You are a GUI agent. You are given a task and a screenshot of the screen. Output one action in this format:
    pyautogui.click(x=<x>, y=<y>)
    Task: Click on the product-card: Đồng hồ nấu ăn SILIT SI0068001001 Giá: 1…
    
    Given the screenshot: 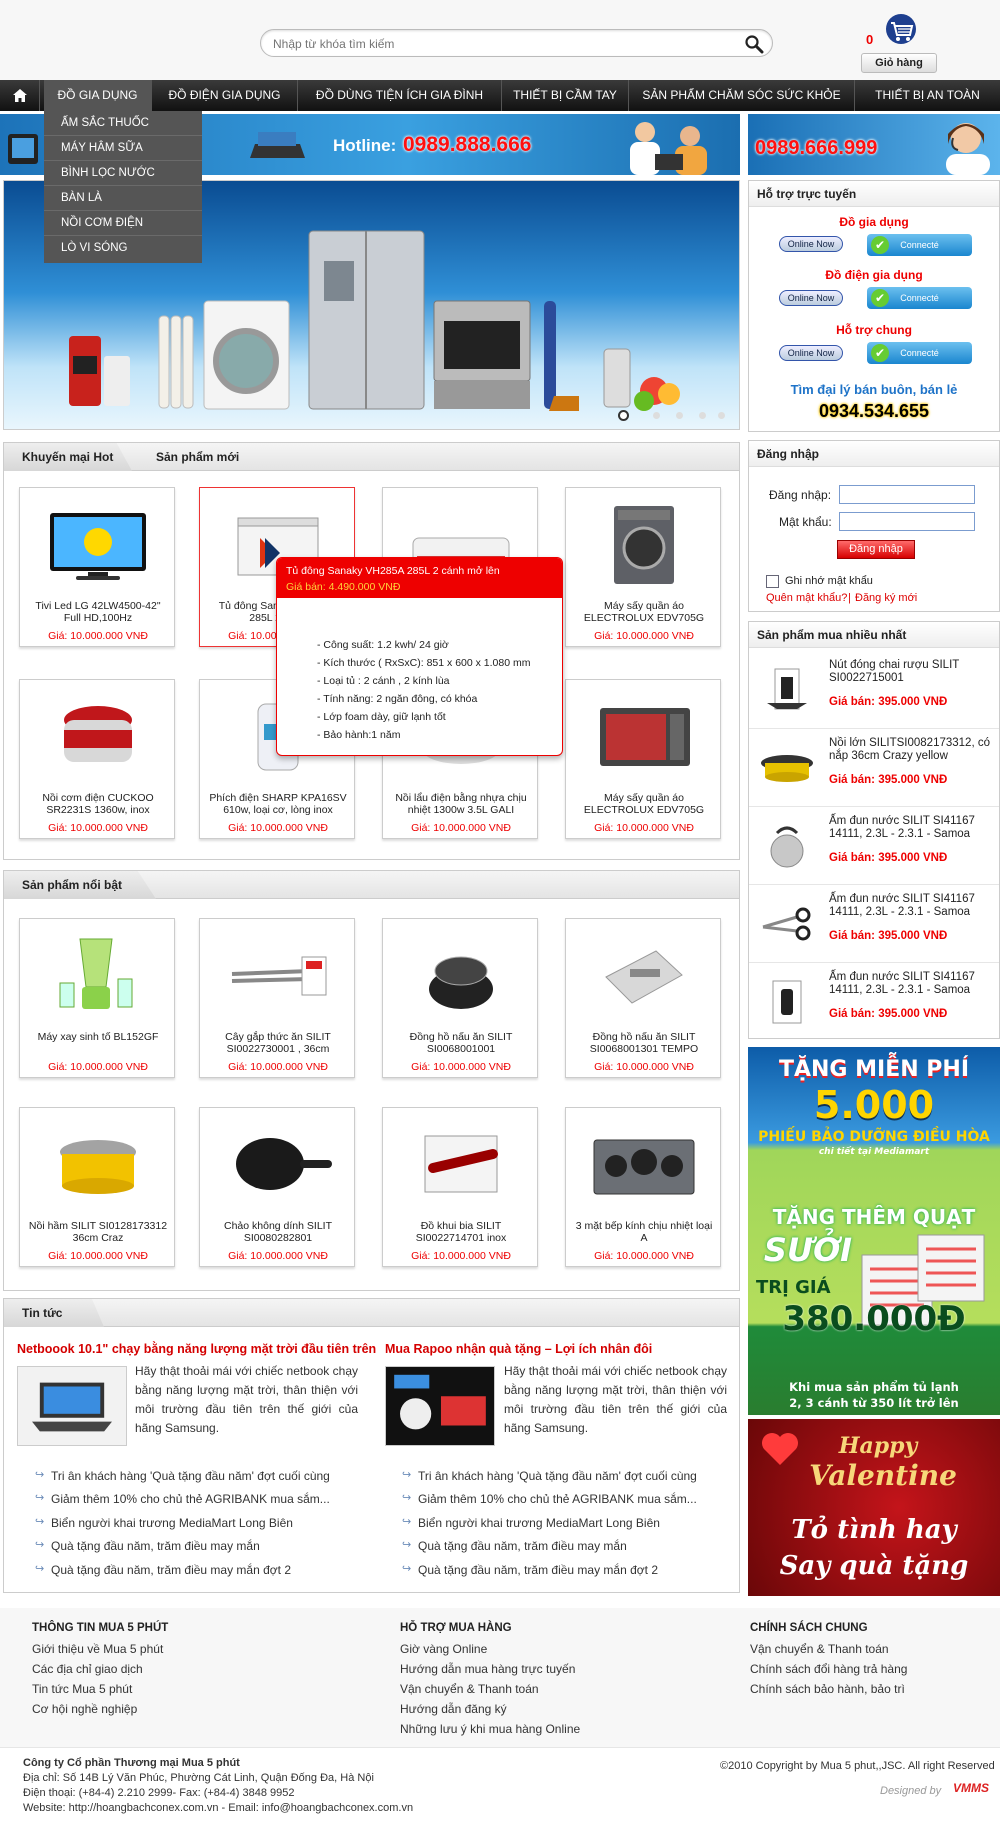 What is the action you would take?
    pyautogui.click(x=460, y=998)
    